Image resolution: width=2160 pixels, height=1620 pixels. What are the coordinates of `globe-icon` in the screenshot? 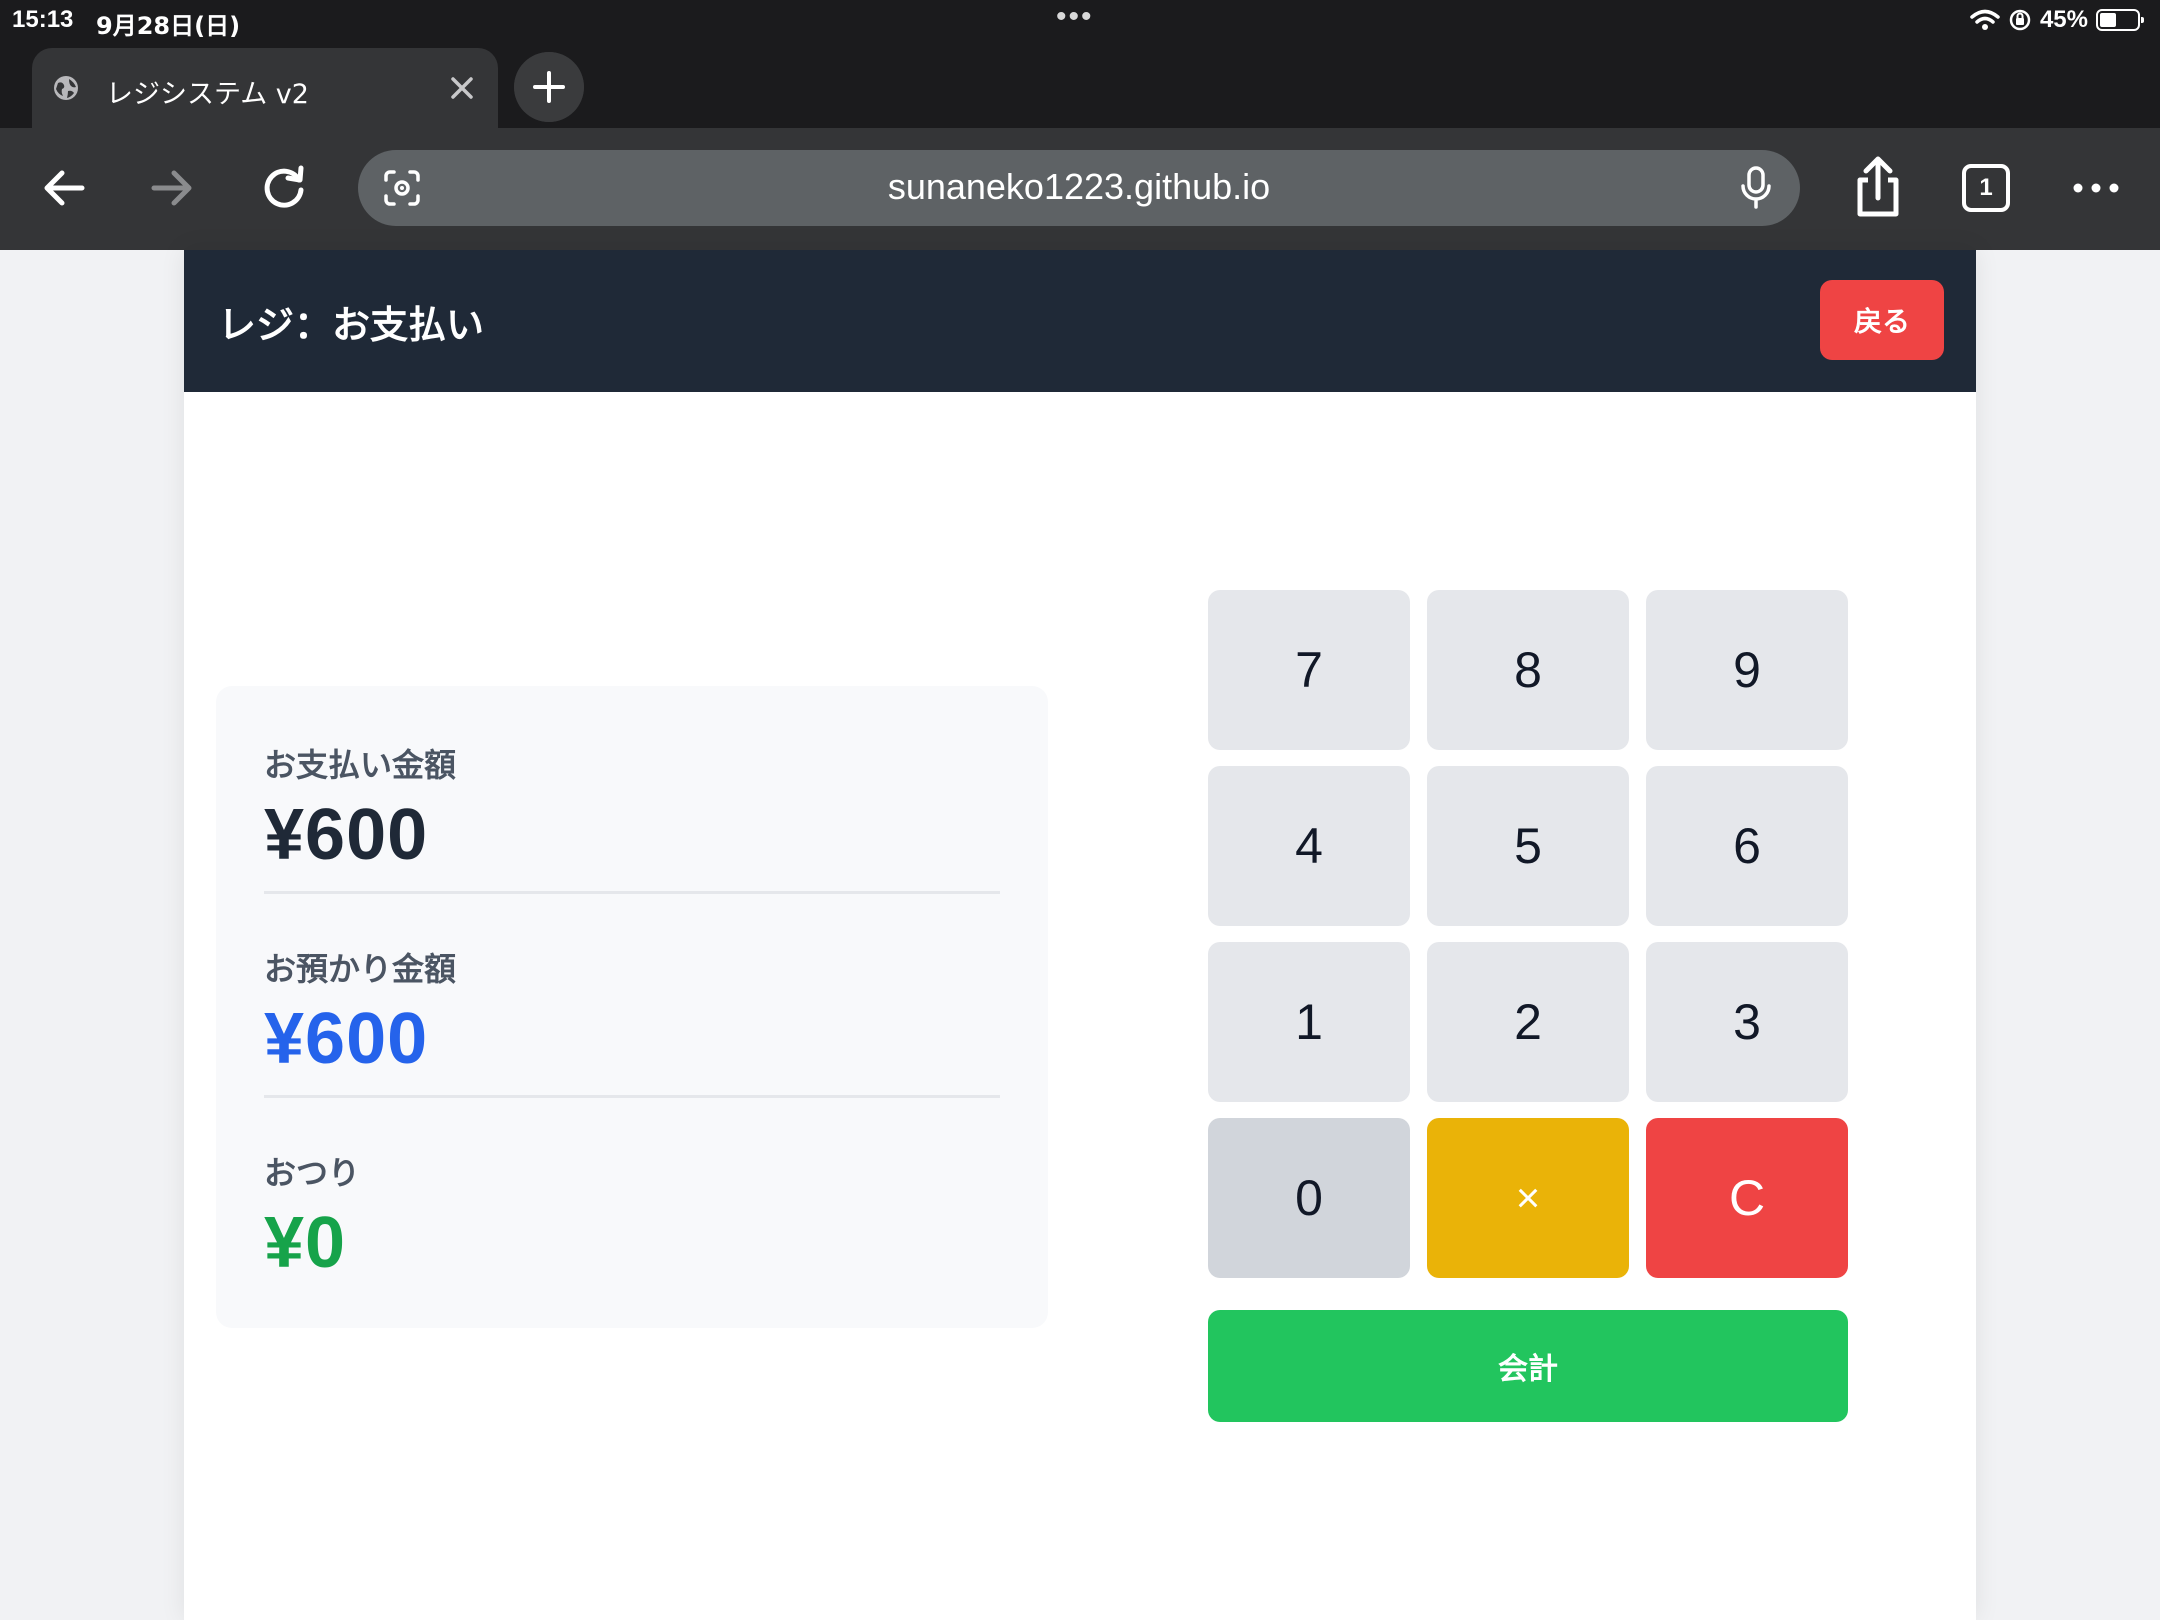 It's located at (66, 88).